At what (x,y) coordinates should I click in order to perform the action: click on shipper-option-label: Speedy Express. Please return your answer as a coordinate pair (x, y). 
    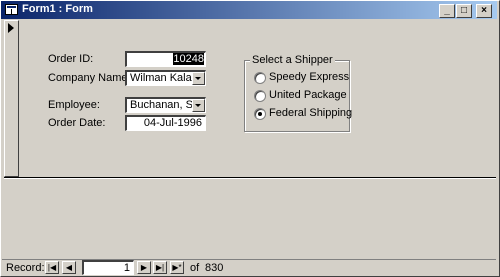
    Looking at the image, I should click on (309, 77).